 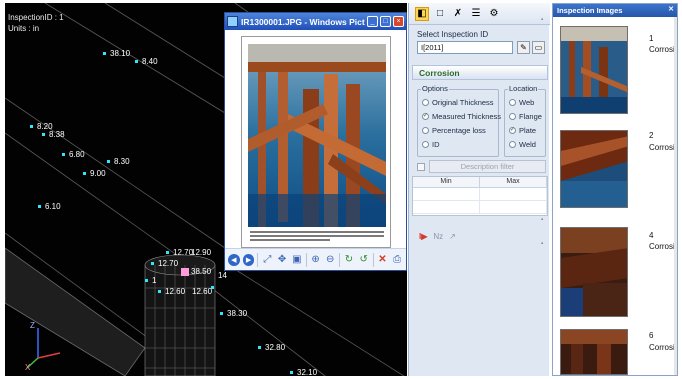 What do you see at coordinates (671, 9) in the screenshot?
I see `close-icon: ✕` at bounding box center [671, 9].